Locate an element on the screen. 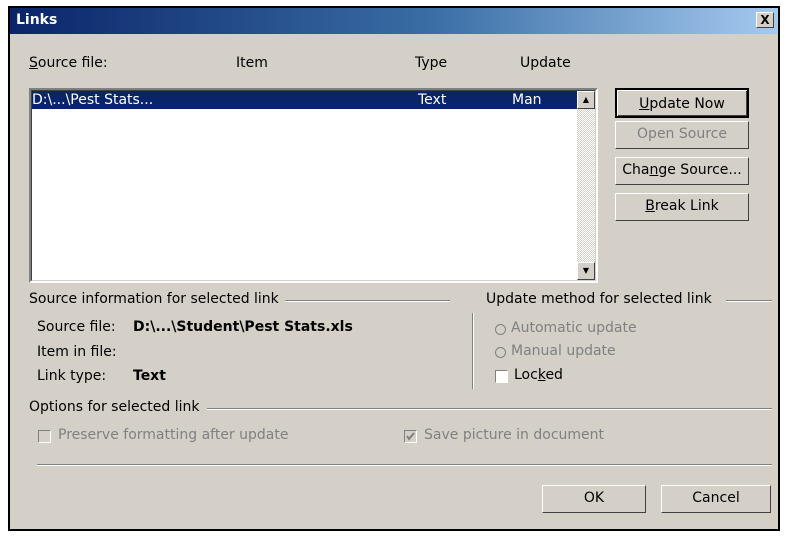 The width and height of the screenshot is (785, 537). source-info-group-label: Source information for selected link is located at coordinates (154, 299).